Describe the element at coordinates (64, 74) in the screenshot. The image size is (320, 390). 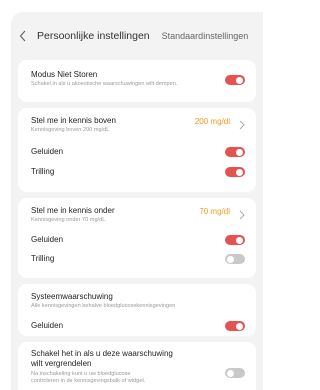
I see `dnd-label: Modus Niet Storen` at that location.